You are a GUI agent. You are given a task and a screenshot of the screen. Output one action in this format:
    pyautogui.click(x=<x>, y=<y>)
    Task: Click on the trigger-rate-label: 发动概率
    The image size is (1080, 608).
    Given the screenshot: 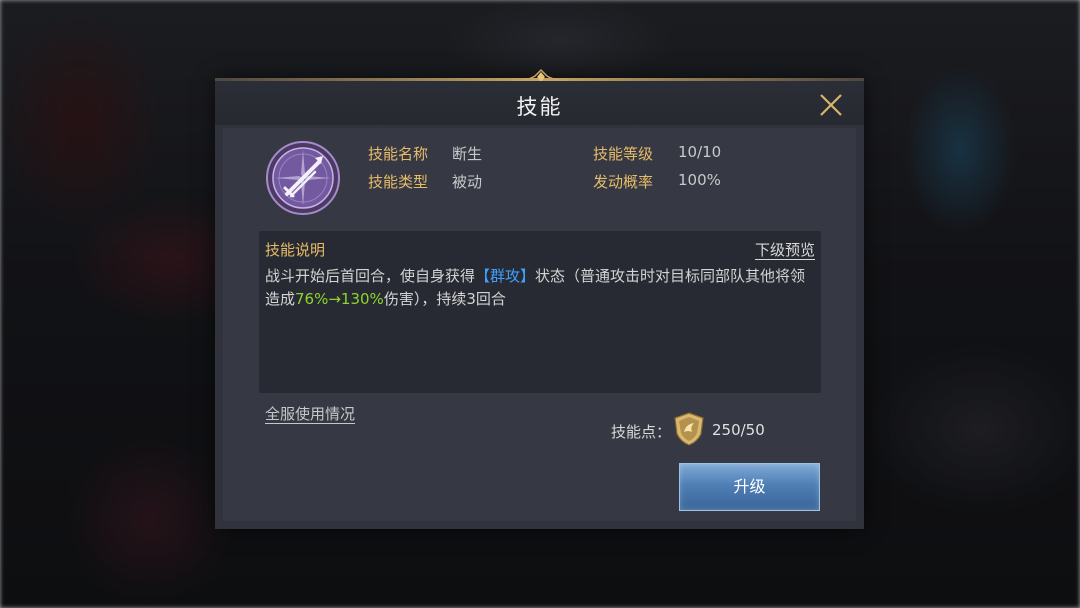 What is the action you would take?
    pyautogui.click(x=623, y=182)
    